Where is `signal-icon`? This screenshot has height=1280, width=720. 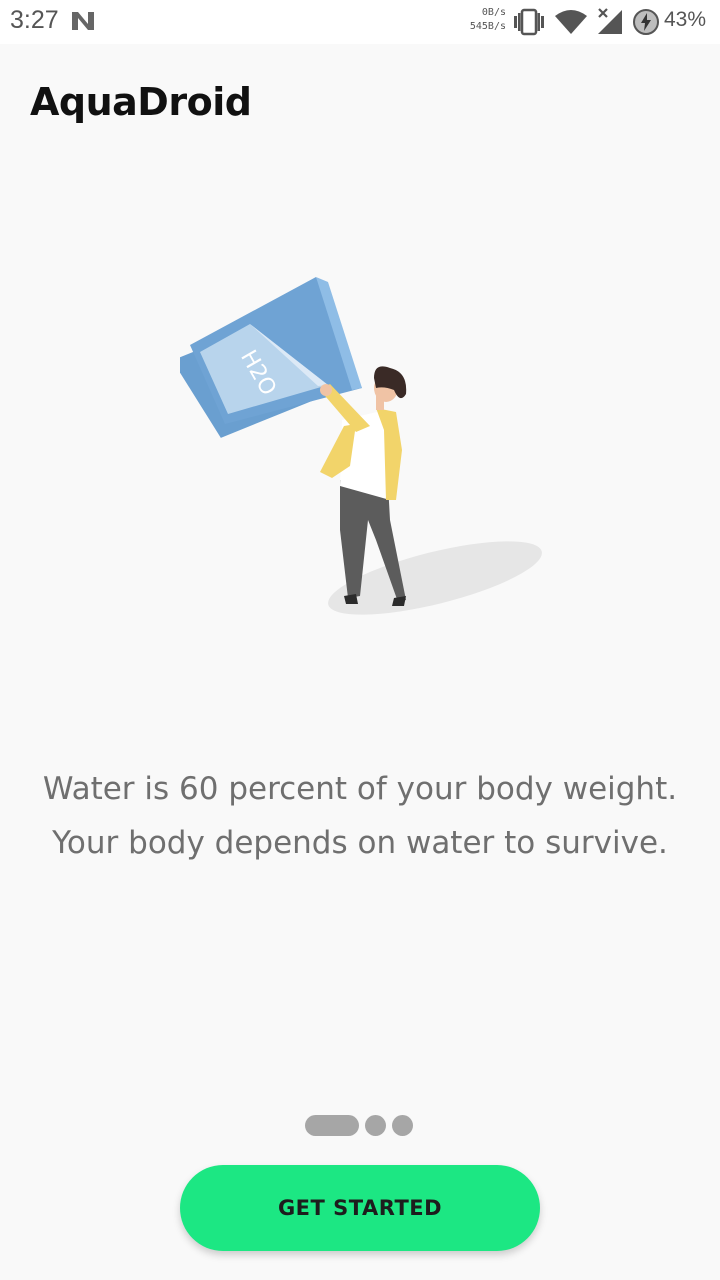 signal-icon is located at coordinates (610, 21).